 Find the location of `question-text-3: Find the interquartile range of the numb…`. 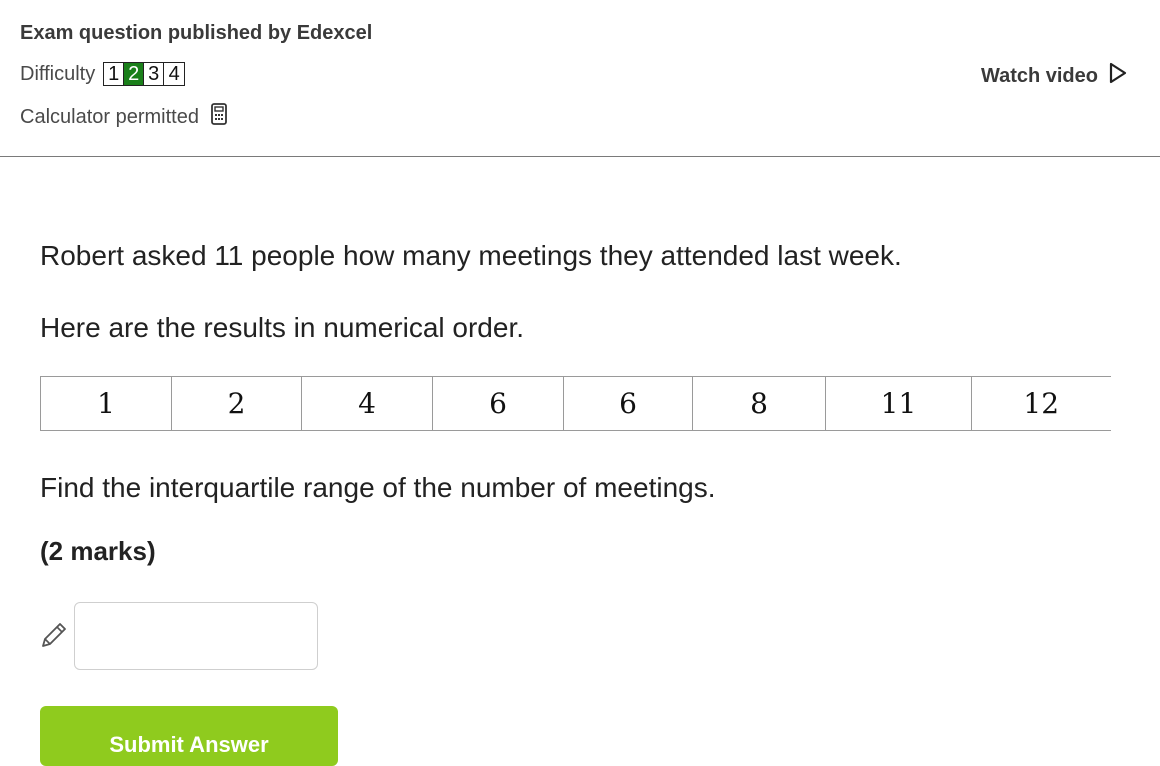

question-text-3: Find the interquartile range of the numb… is located at coordinates (378, 487).